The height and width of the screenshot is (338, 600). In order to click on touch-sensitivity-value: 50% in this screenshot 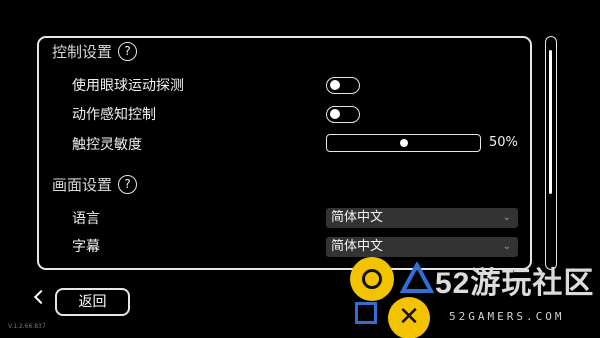, I will do `click(503, 142)`.